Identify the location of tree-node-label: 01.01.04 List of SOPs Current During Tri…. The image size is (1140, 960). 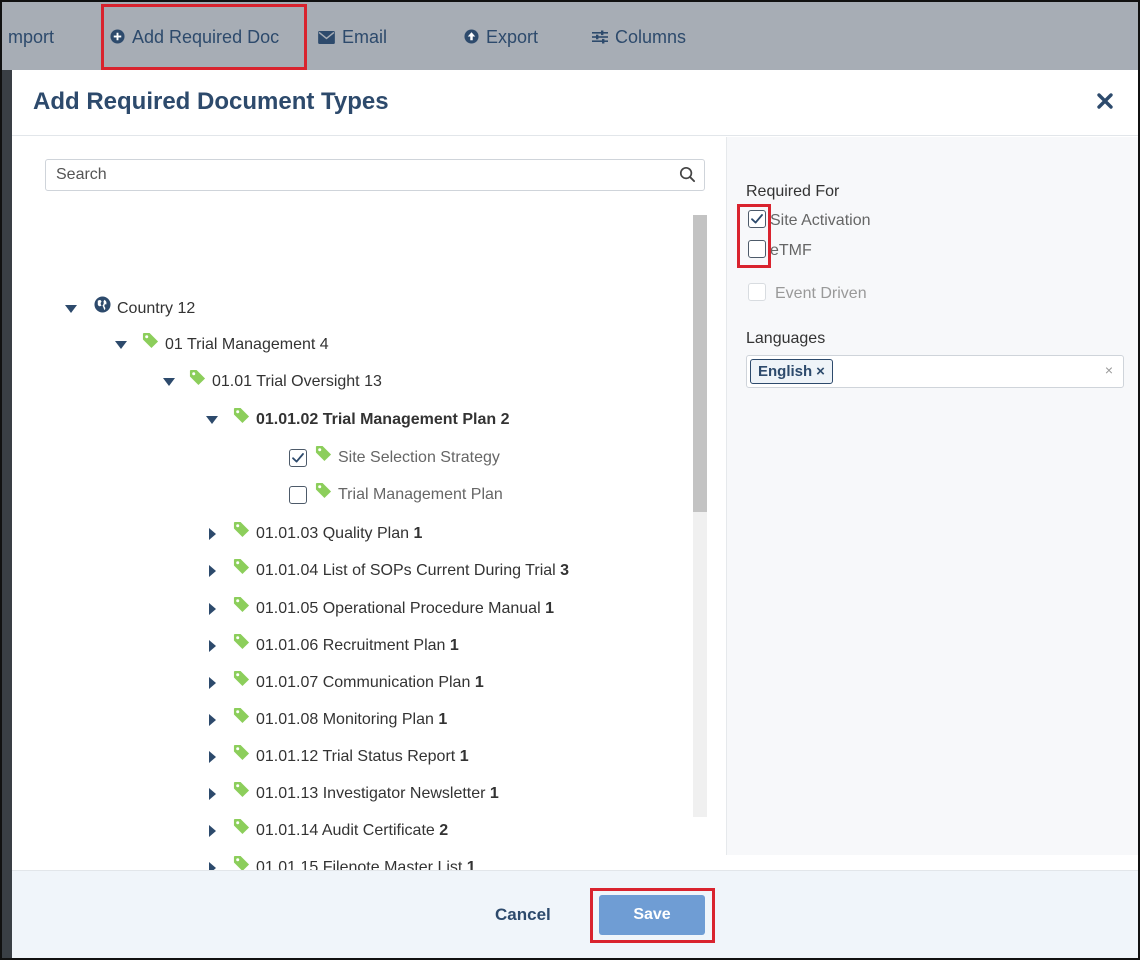
(406, 571).